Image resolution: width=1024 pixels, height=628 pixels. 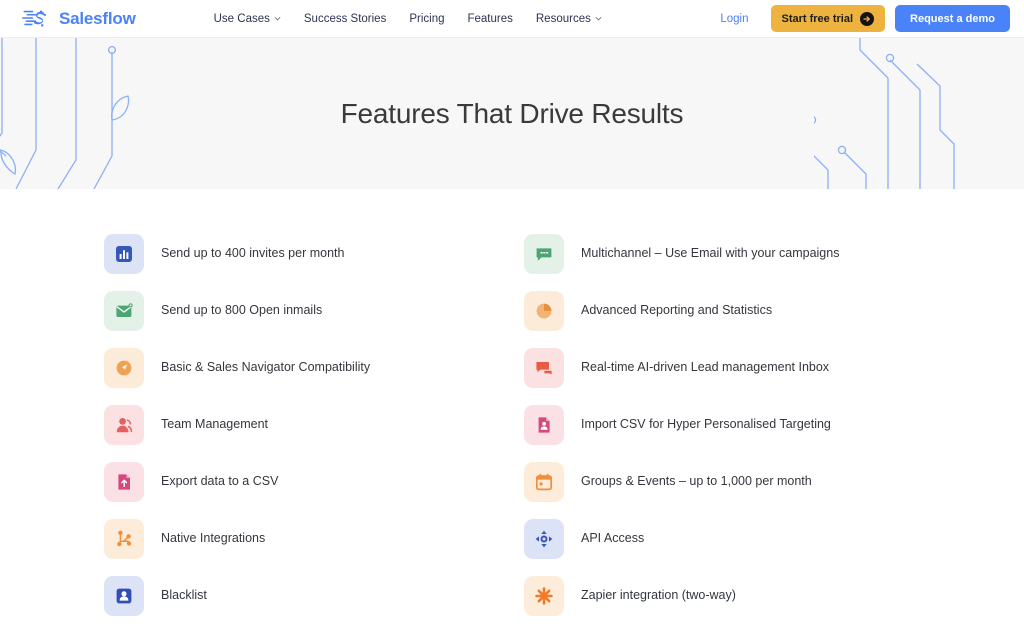 What do you see at coordinates (884, 113) in the screenshot?
I see `circuit-decoration-right` at bounding box center [884, 113].